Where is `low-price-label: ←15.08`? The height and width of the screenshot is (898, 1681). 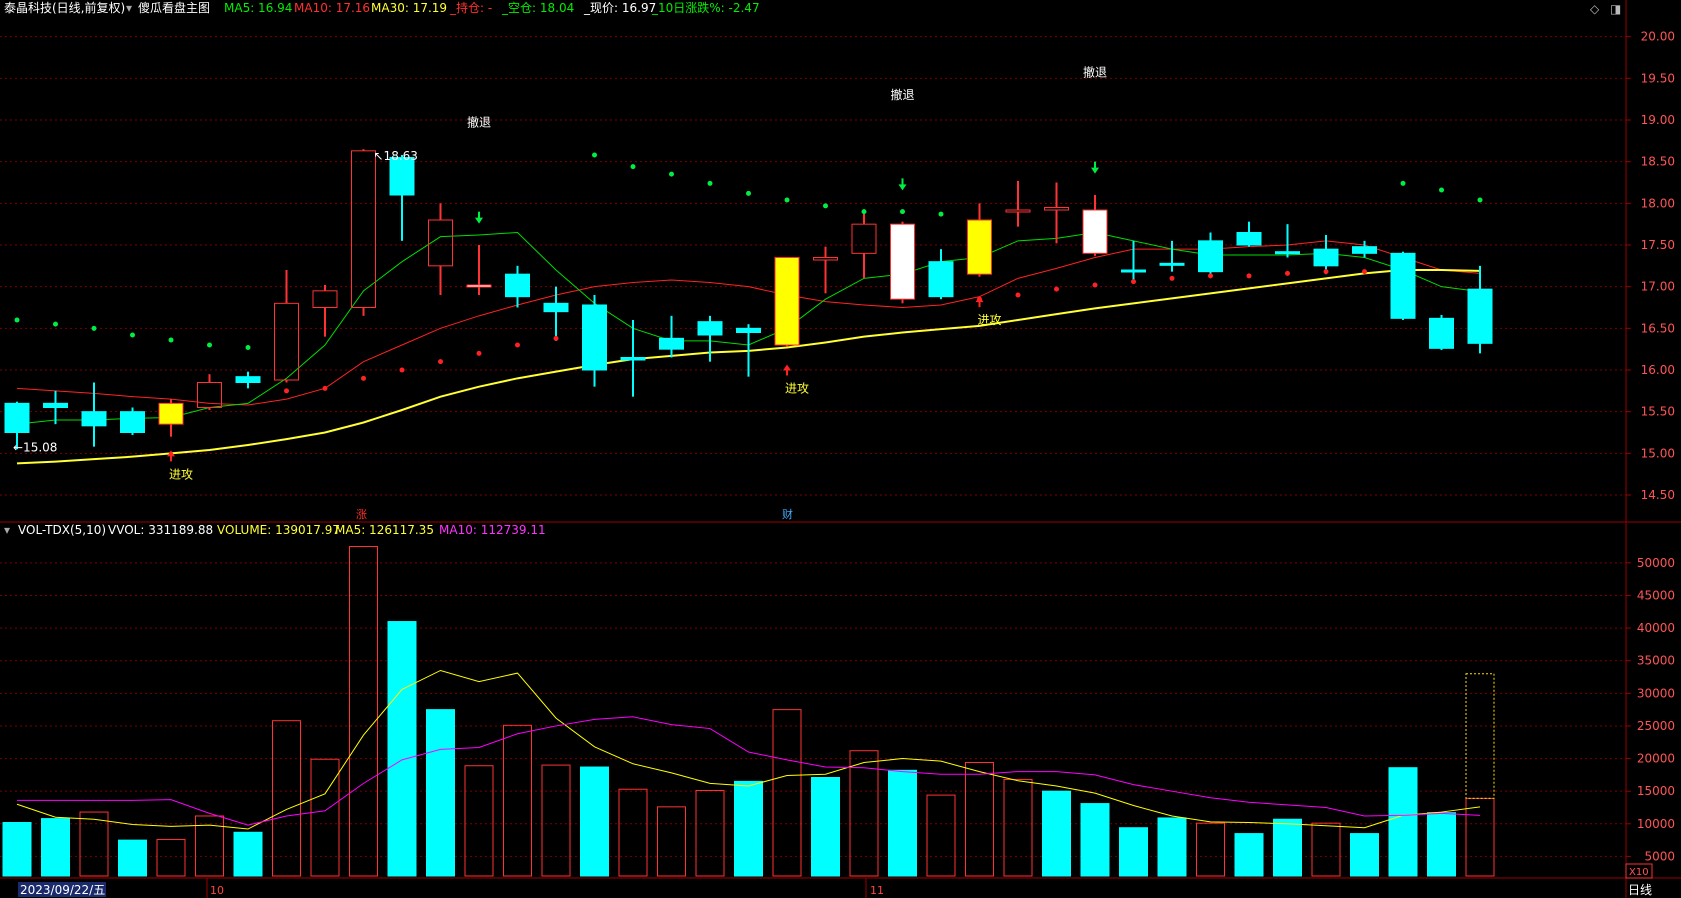 low-price-label: ←15.08 is located at coordinates (35, 448).